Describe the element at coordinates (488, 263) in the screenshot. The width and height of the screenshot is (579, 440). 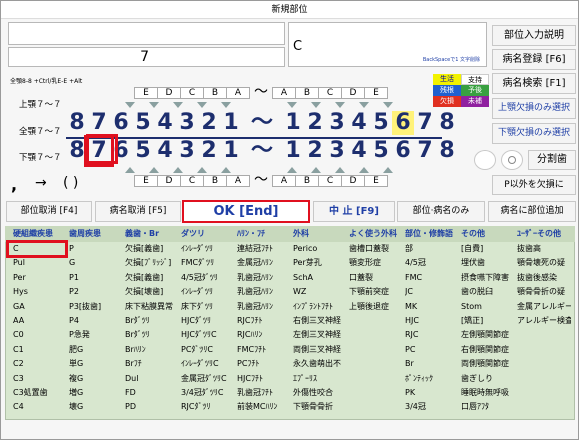
I see `table-cell: 埋伏歯` at that location.